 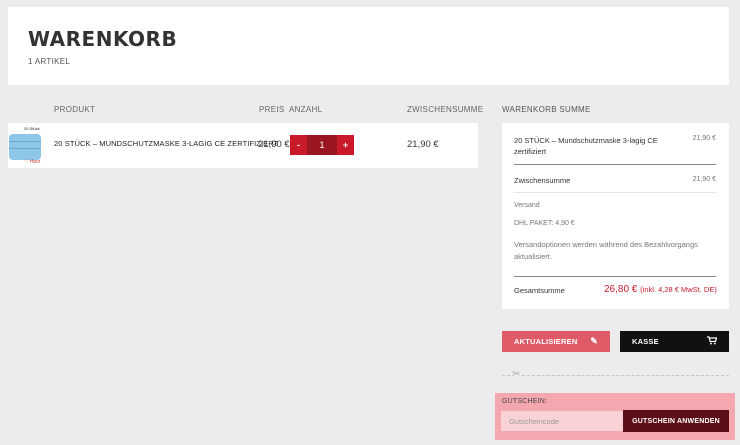 I want to click on row-subtotal: 21,90 €, so click(x=423, y=144).